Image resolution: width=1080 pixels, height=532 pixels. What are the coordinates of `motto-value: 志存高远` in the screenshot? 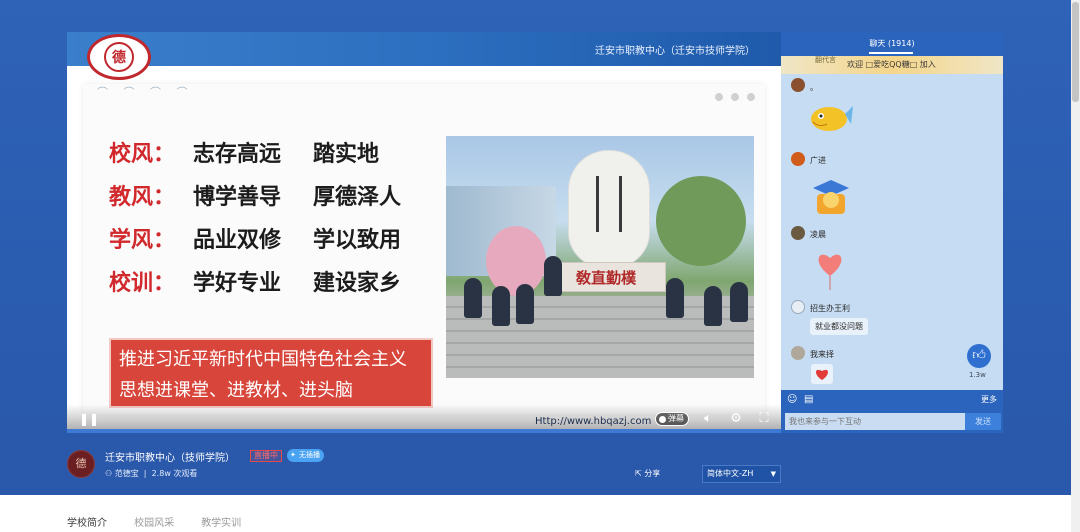 It's located at (237, 154).